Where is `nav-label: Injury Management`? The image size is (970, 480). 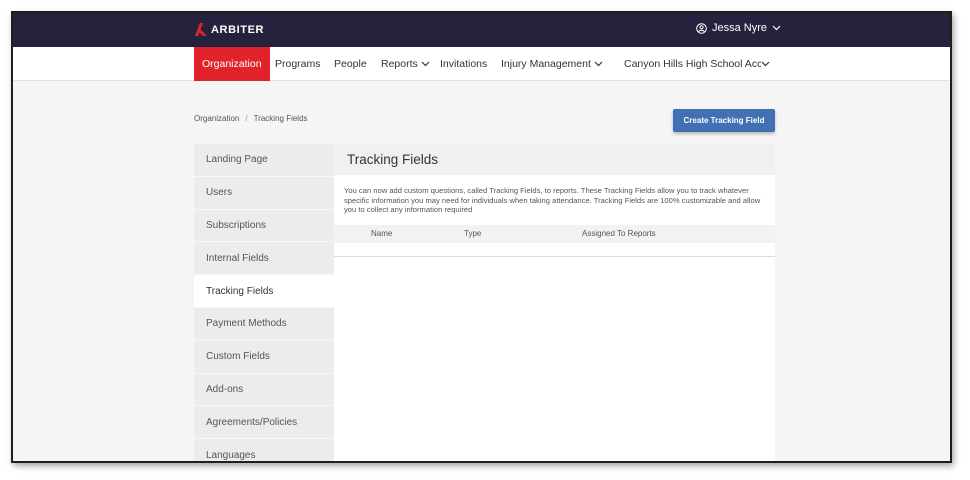
nav-label: Injury Management is located at coordinates (546, 64).